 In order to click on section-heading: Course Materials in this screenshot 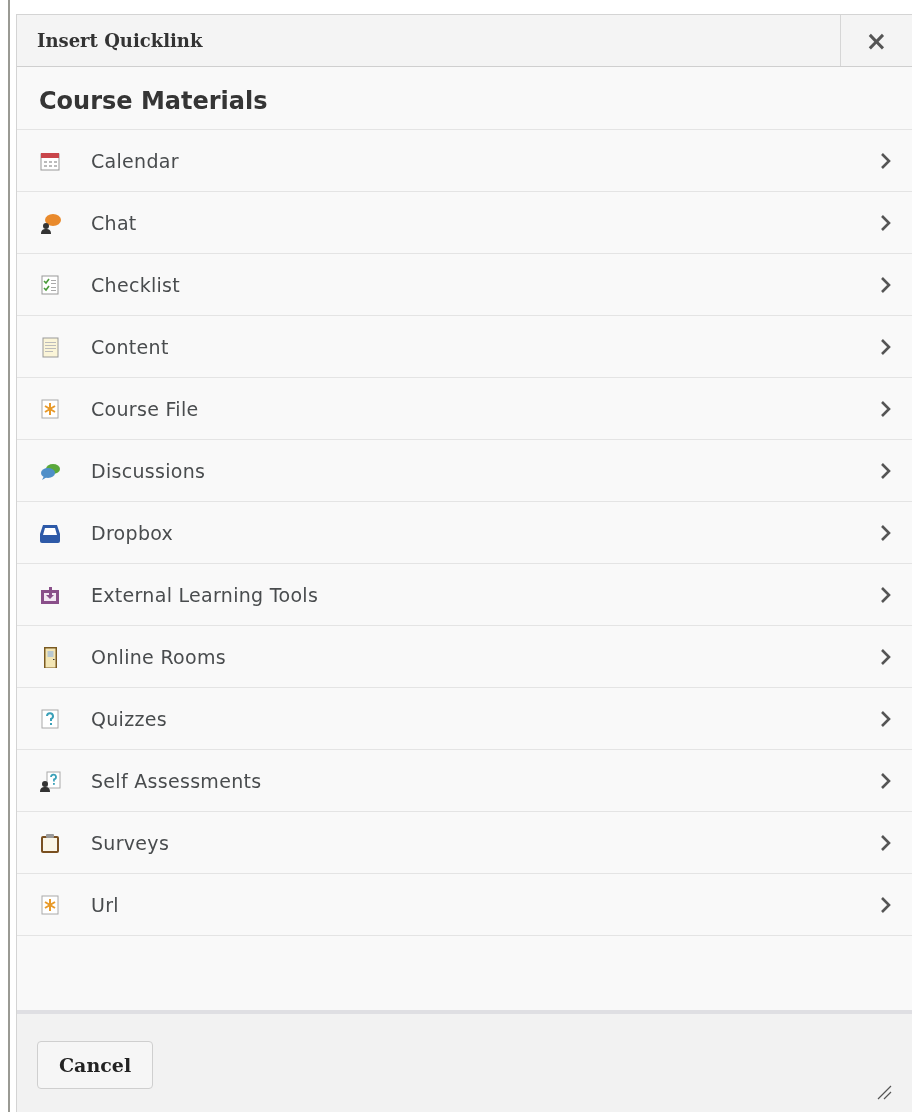, I will do `click(153, 101)`.